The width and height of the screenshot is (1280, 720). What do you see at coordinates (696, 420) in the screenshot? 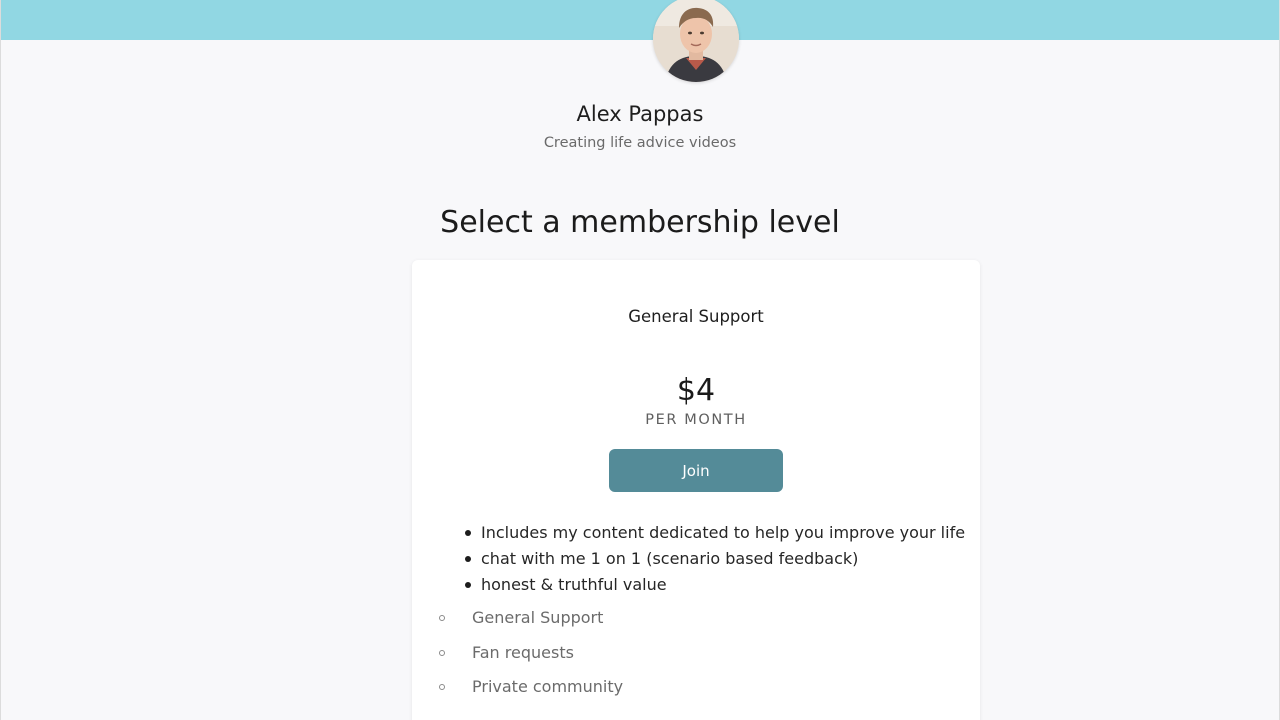
I see `price-period: PER MONTH` at bounding box center [696, 420].